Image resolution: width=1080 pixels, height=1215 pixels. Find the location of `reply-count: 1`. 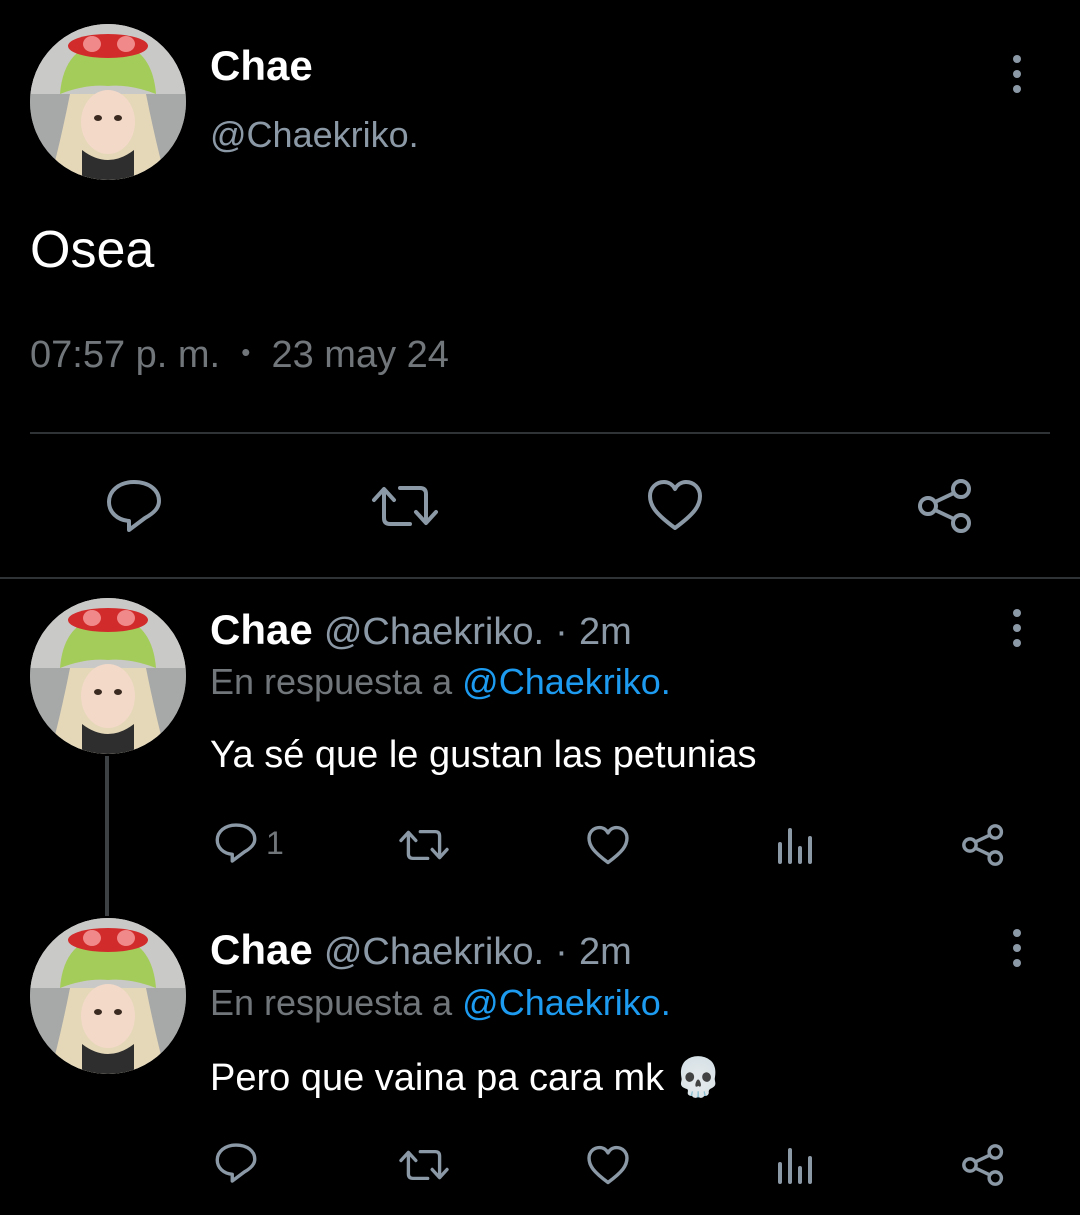

reply-count: 1 is located at coordinates (275, 842).